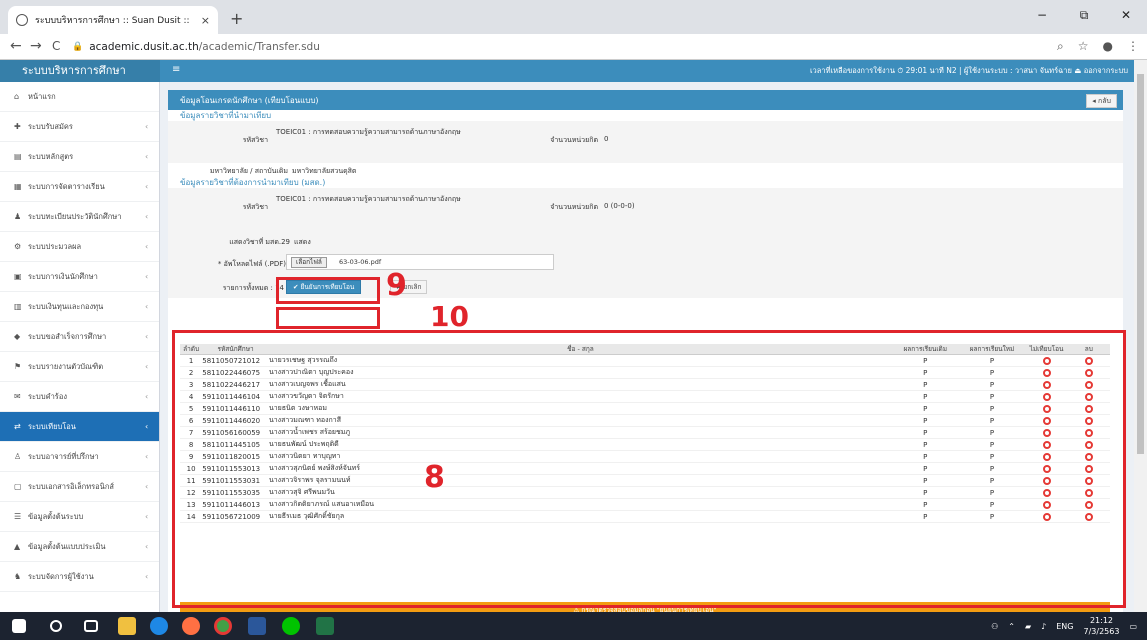 The image size is (1147, 640). I want to click on annotation-number-8: 8, so click(434, 477).